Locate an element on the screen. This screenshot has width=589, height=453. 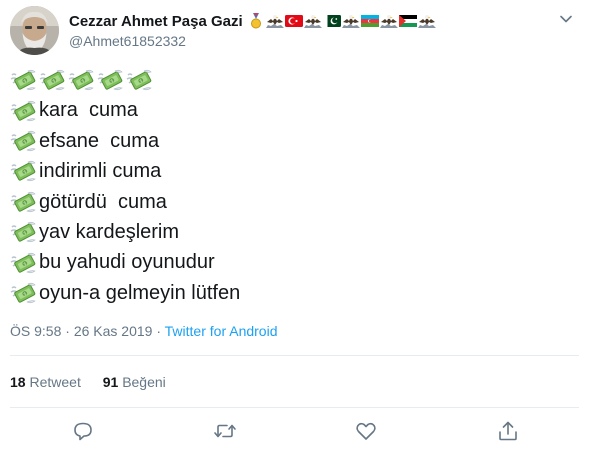
retweets-label: Retweet is located at coordinates (55, 382).